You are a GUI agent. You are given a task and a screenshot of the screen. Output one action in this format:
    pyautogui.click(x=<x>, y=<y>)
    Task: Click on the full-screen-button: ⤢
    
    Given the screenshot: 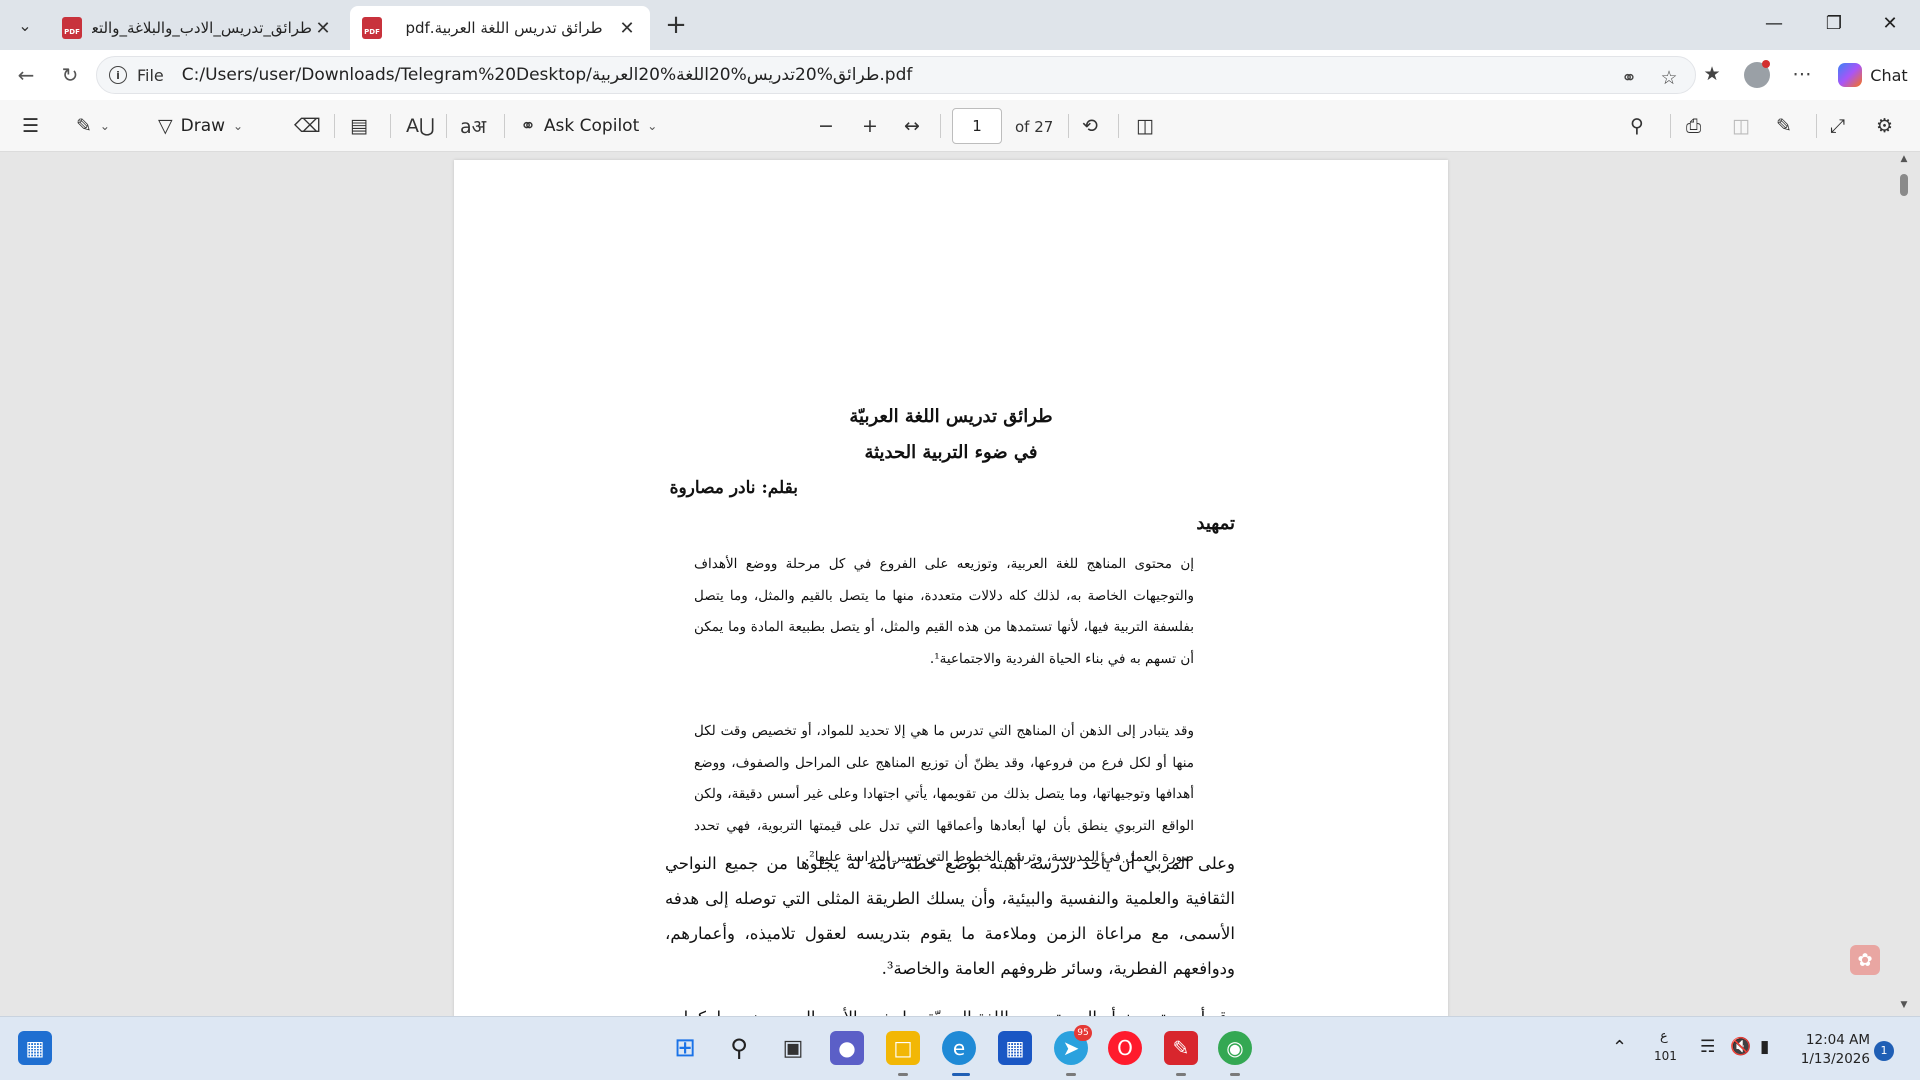 What is the action you would take?
    pyautogui.click(x=1837, y=126)
    